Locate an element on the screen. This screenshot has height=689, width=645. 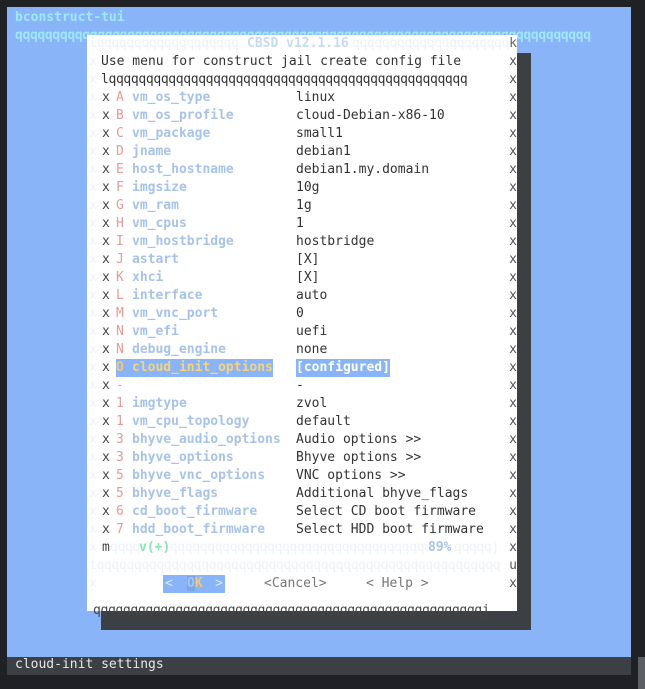
menu-item-cloud-init-options: x x Ocloud_init_options [configured] x is located at coordinates (302, 368).